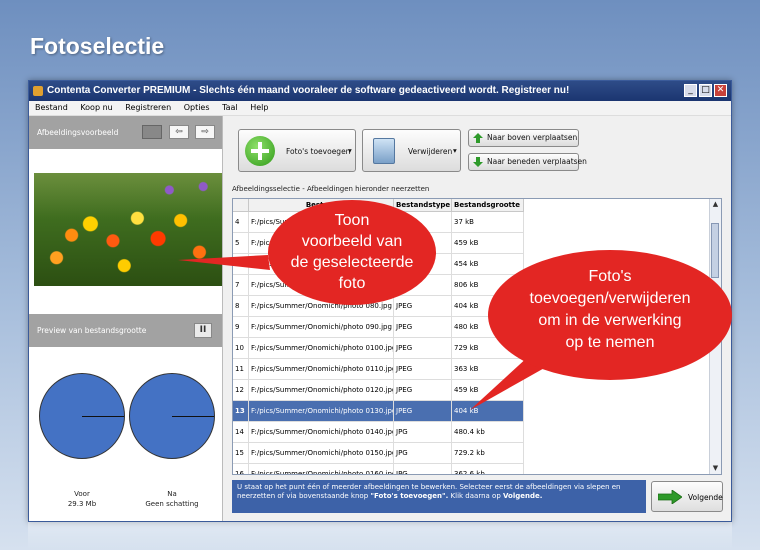 This screenshot has width=760, height=550. Describe the element at coordinates (384, 151) in the screenshot. I see `recycle-bin-icon` at that location.